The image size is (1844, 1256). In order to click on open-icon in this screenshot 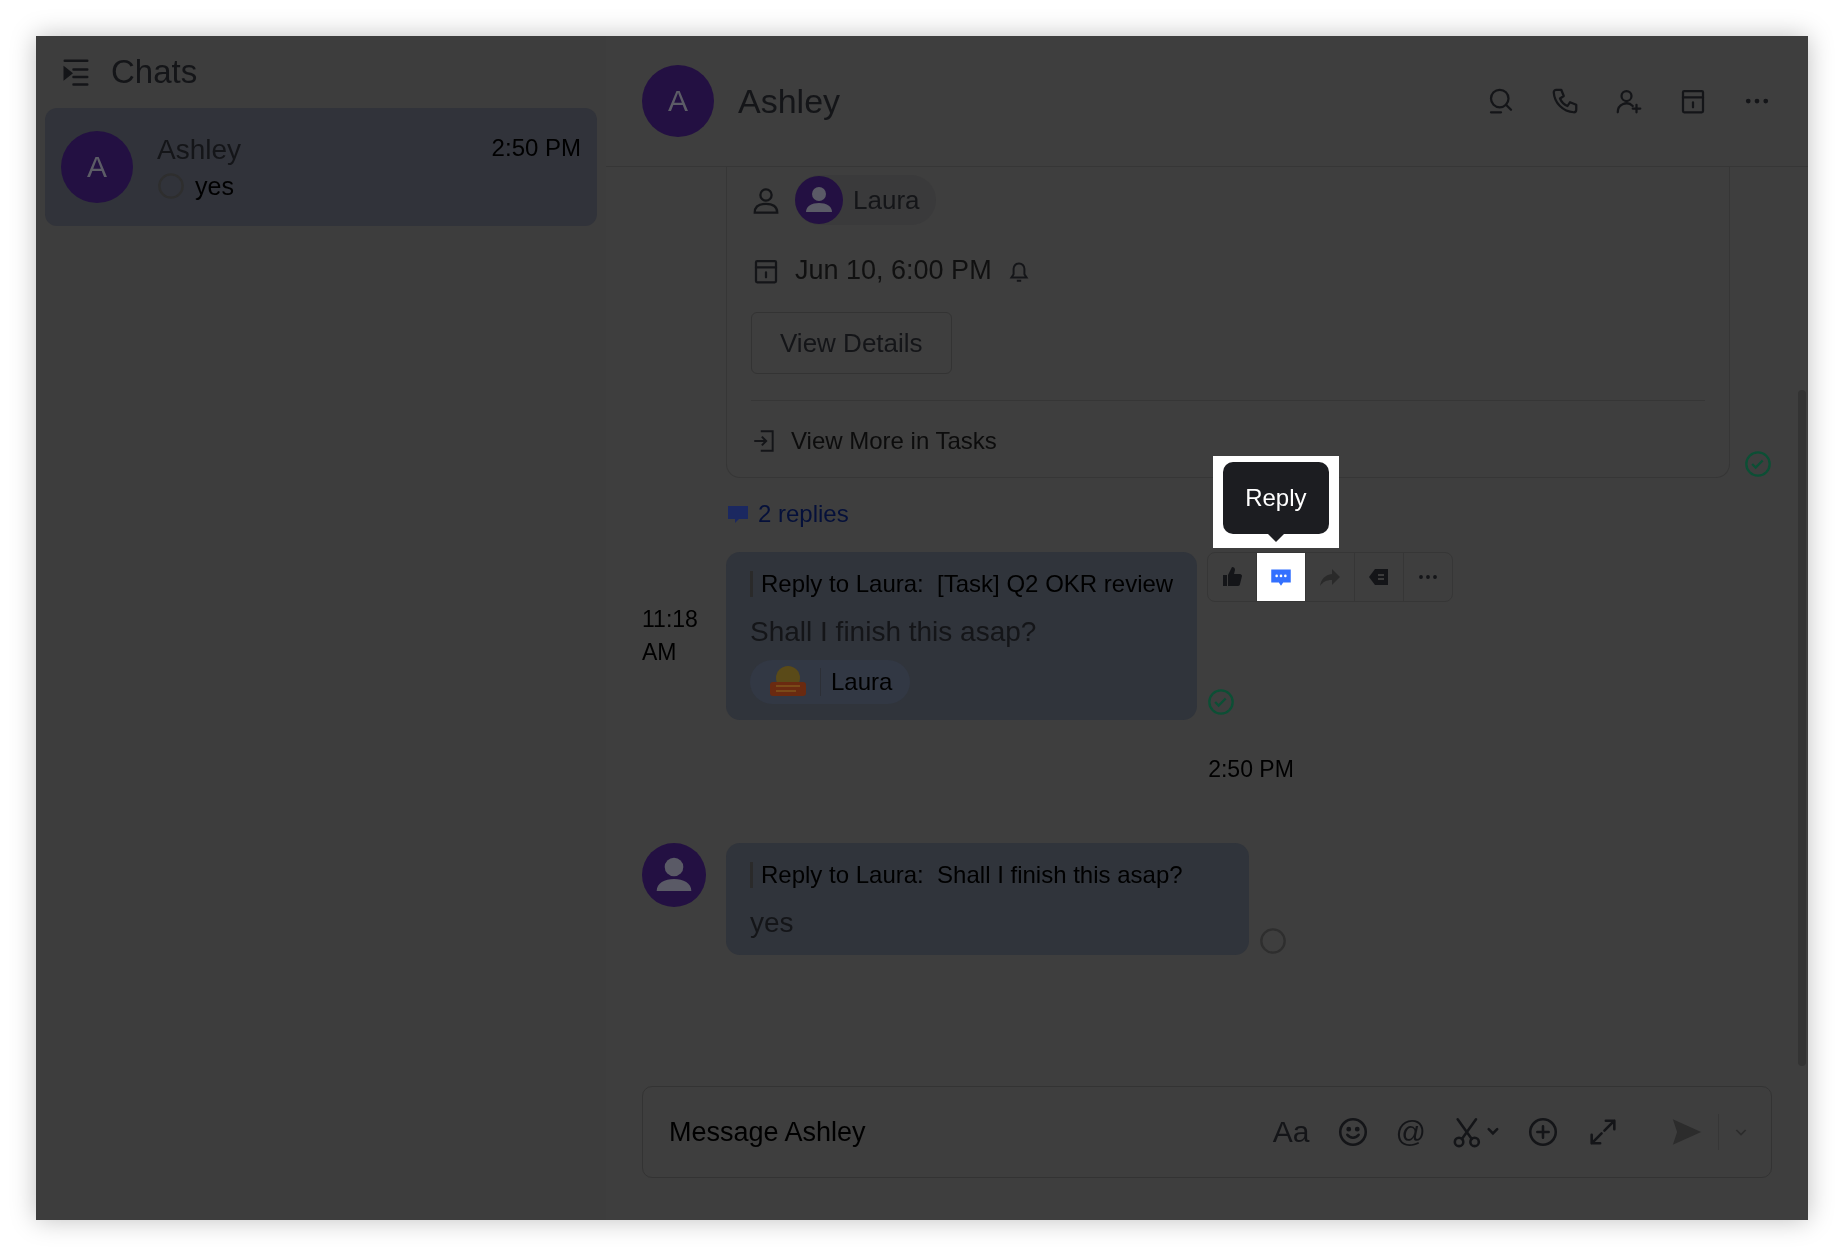, I will do `click(764, 441)`.